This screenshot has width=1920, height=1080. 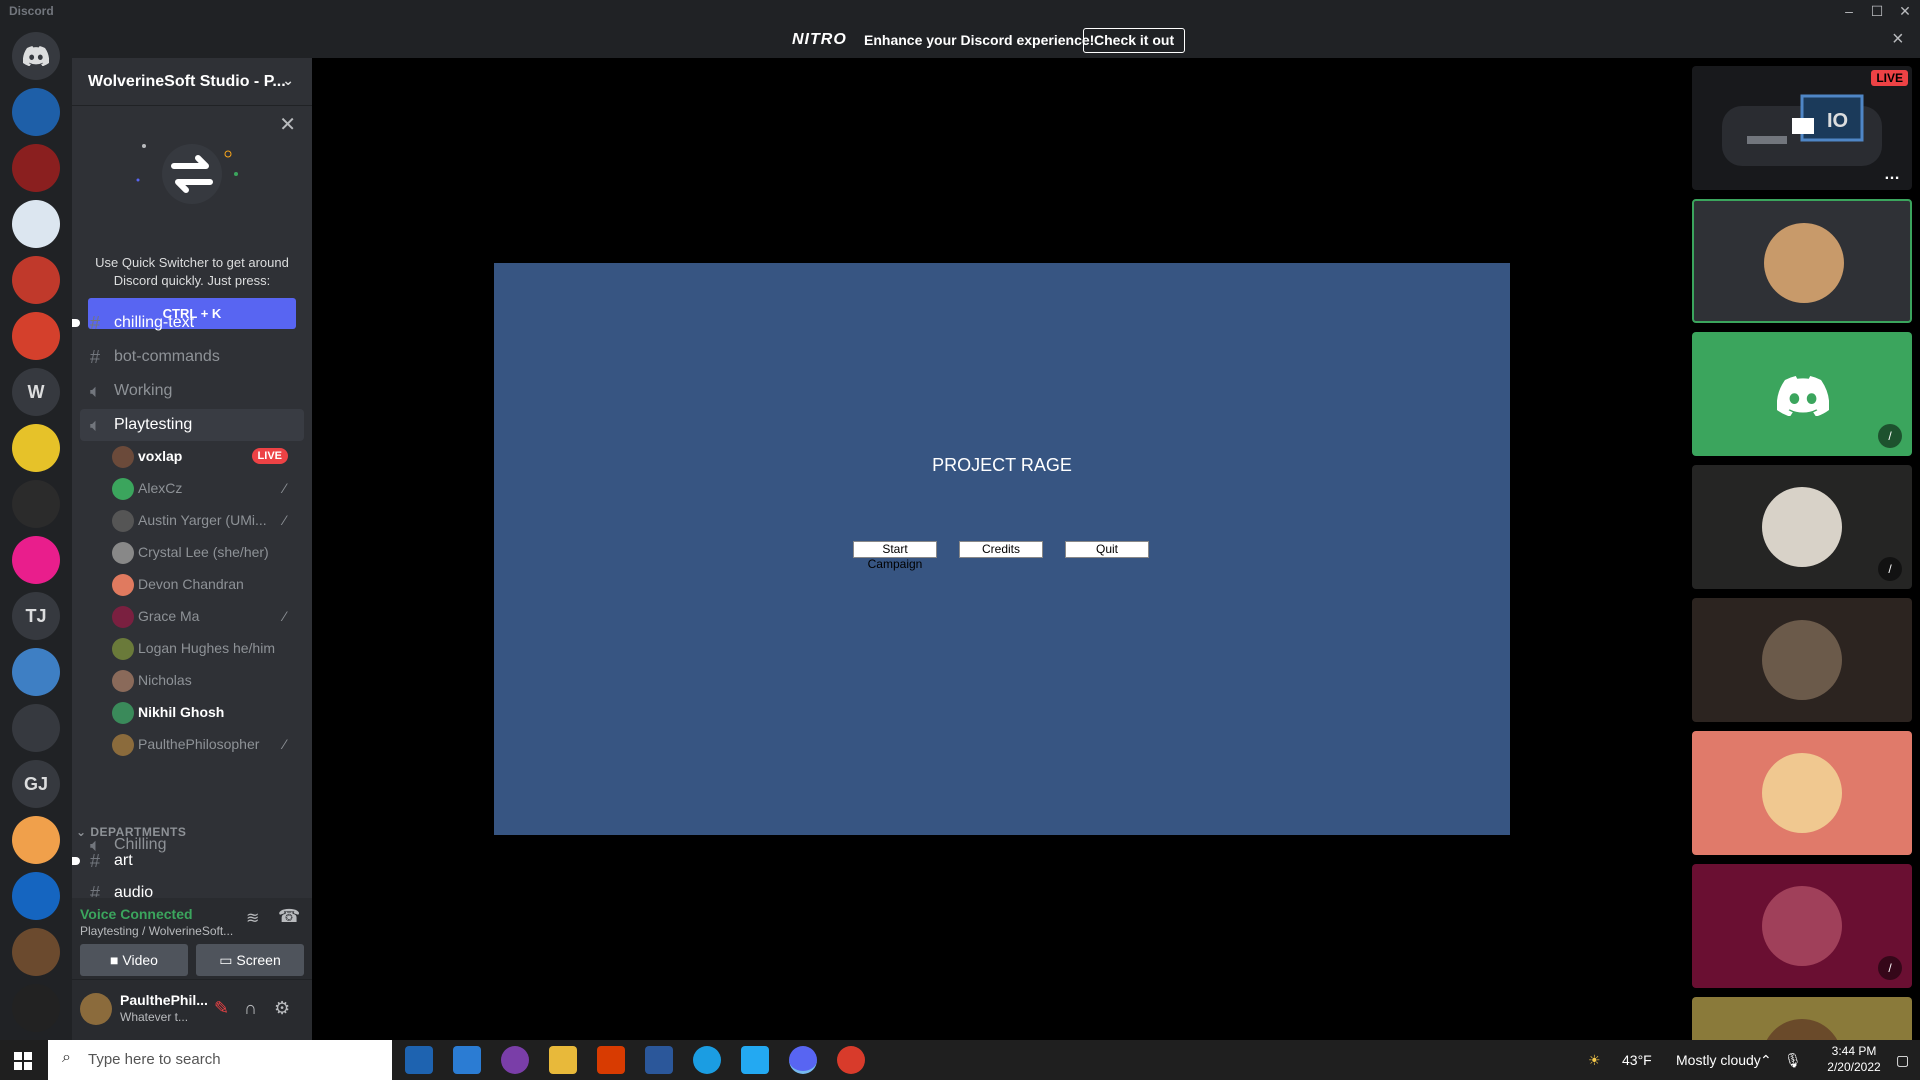 I want to click on edge-icon, so click(x=707, y=1060).